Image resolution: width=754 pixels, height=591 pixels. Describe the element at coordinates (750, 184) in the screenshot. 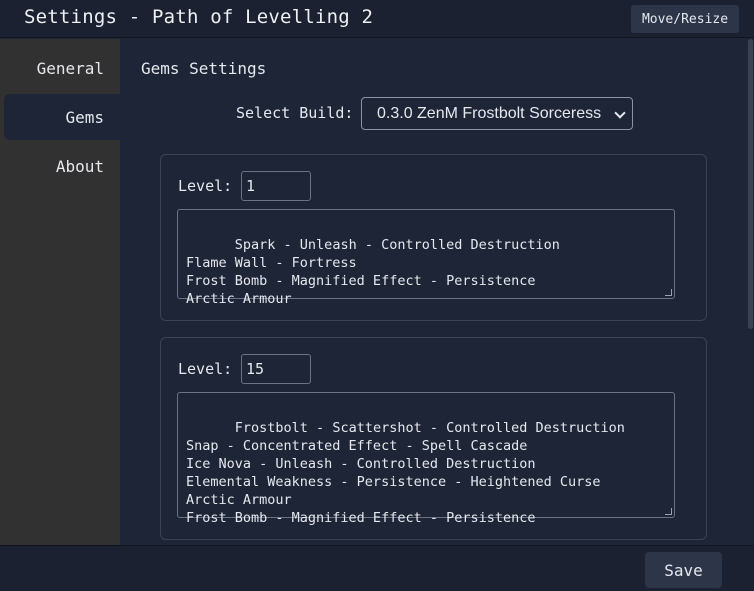

I see `scrollbar-thumb` at that location.